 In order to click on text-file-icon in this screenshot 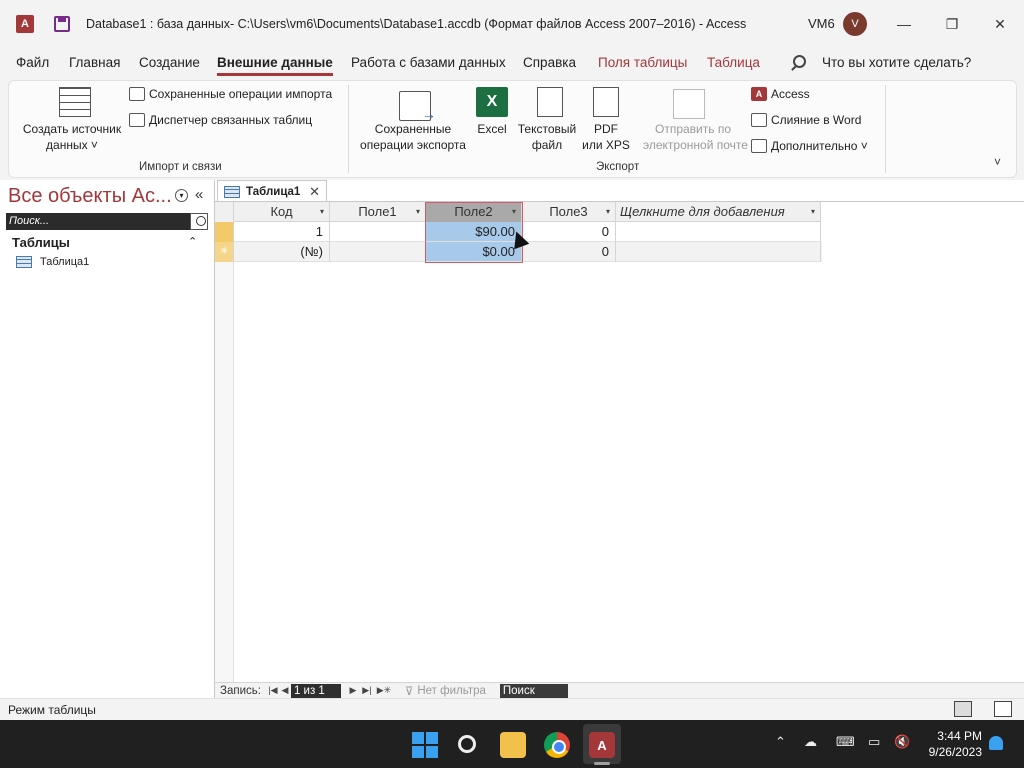, I will do `click(550, 102)`.